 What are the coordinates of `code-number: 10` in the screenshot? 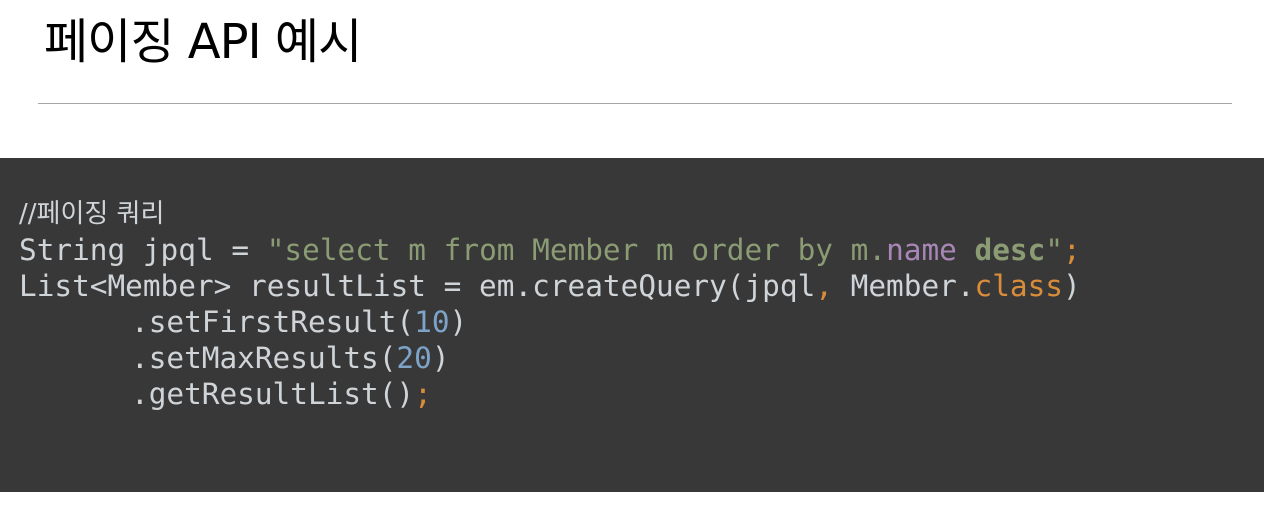 It's located at (432, 322).